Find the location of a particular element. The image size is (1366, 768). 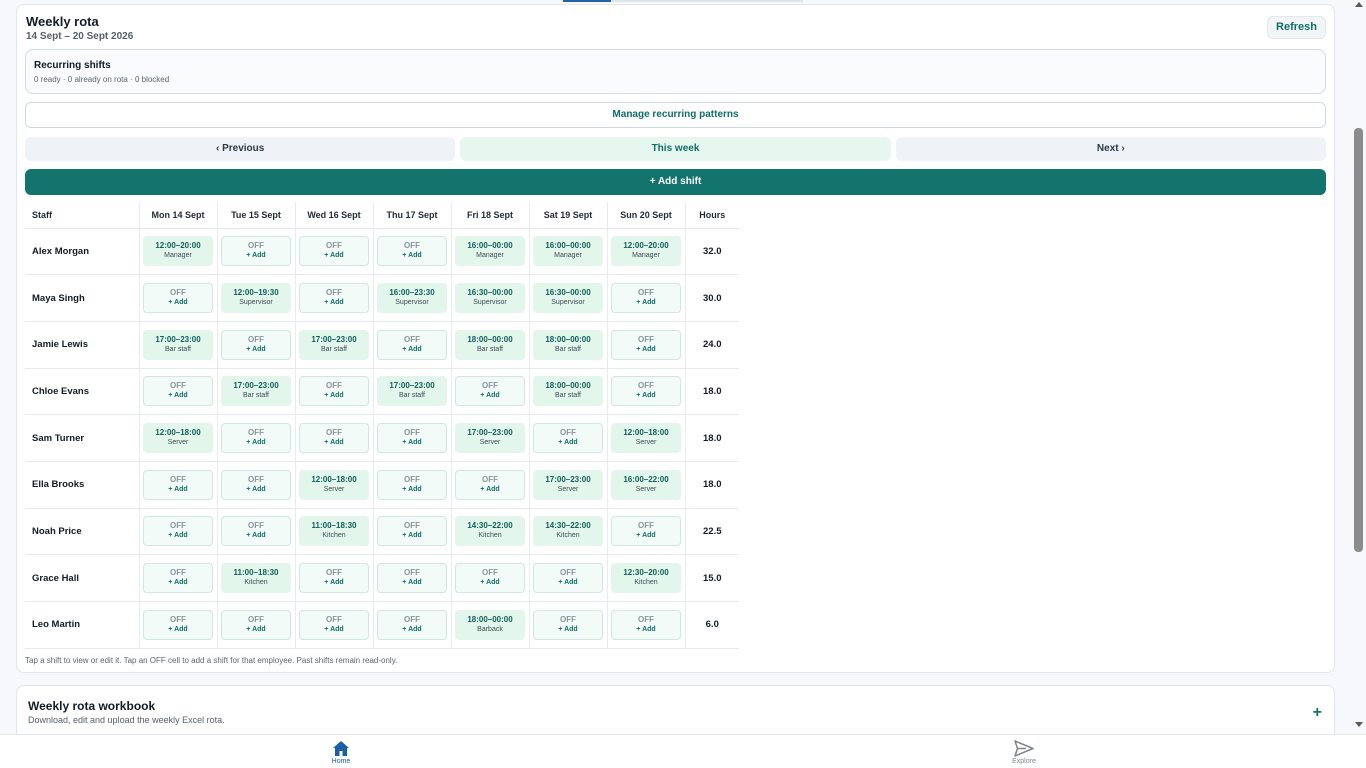

shift-cell: 12:30–20:00 Kitchen is located at coordinates (646, 578).